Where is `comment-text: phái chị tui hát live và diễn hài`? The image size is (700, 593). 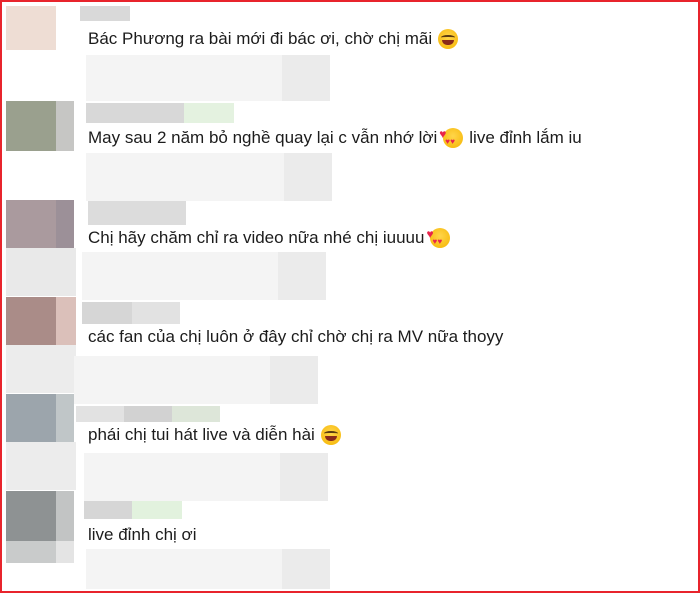
comment-text: phái chị tui hát live và diễn hài is located at coordinates (214, 435).